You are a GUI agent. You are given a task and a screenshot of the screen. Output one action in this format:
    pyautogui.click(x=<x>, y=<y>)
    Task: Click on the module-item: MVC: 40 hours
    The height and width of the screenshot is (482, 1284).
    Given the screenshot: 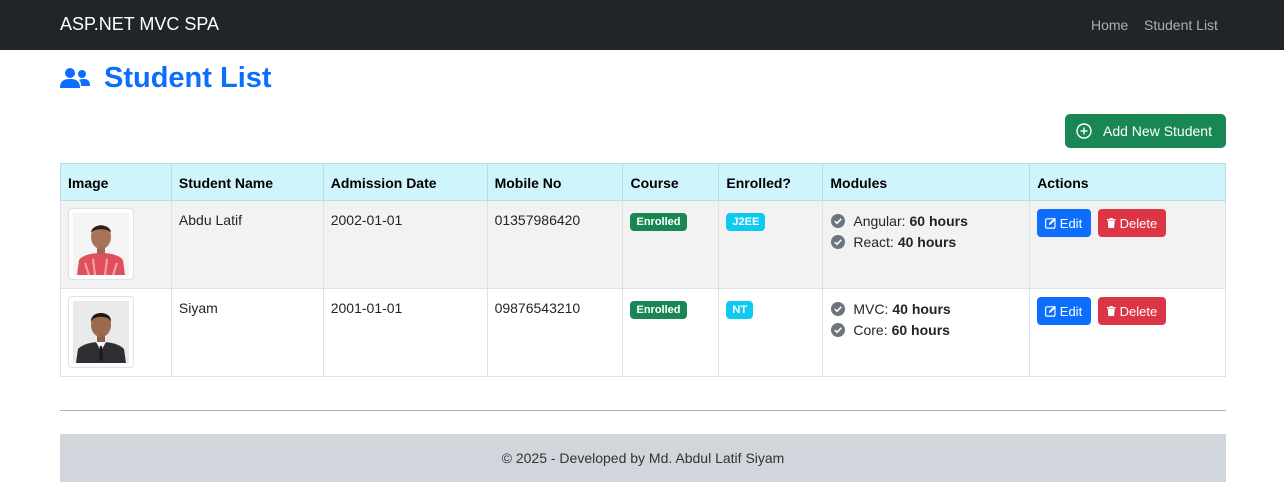 What is the action you would take?
    pyautogui.click(x=926, y=308)
    